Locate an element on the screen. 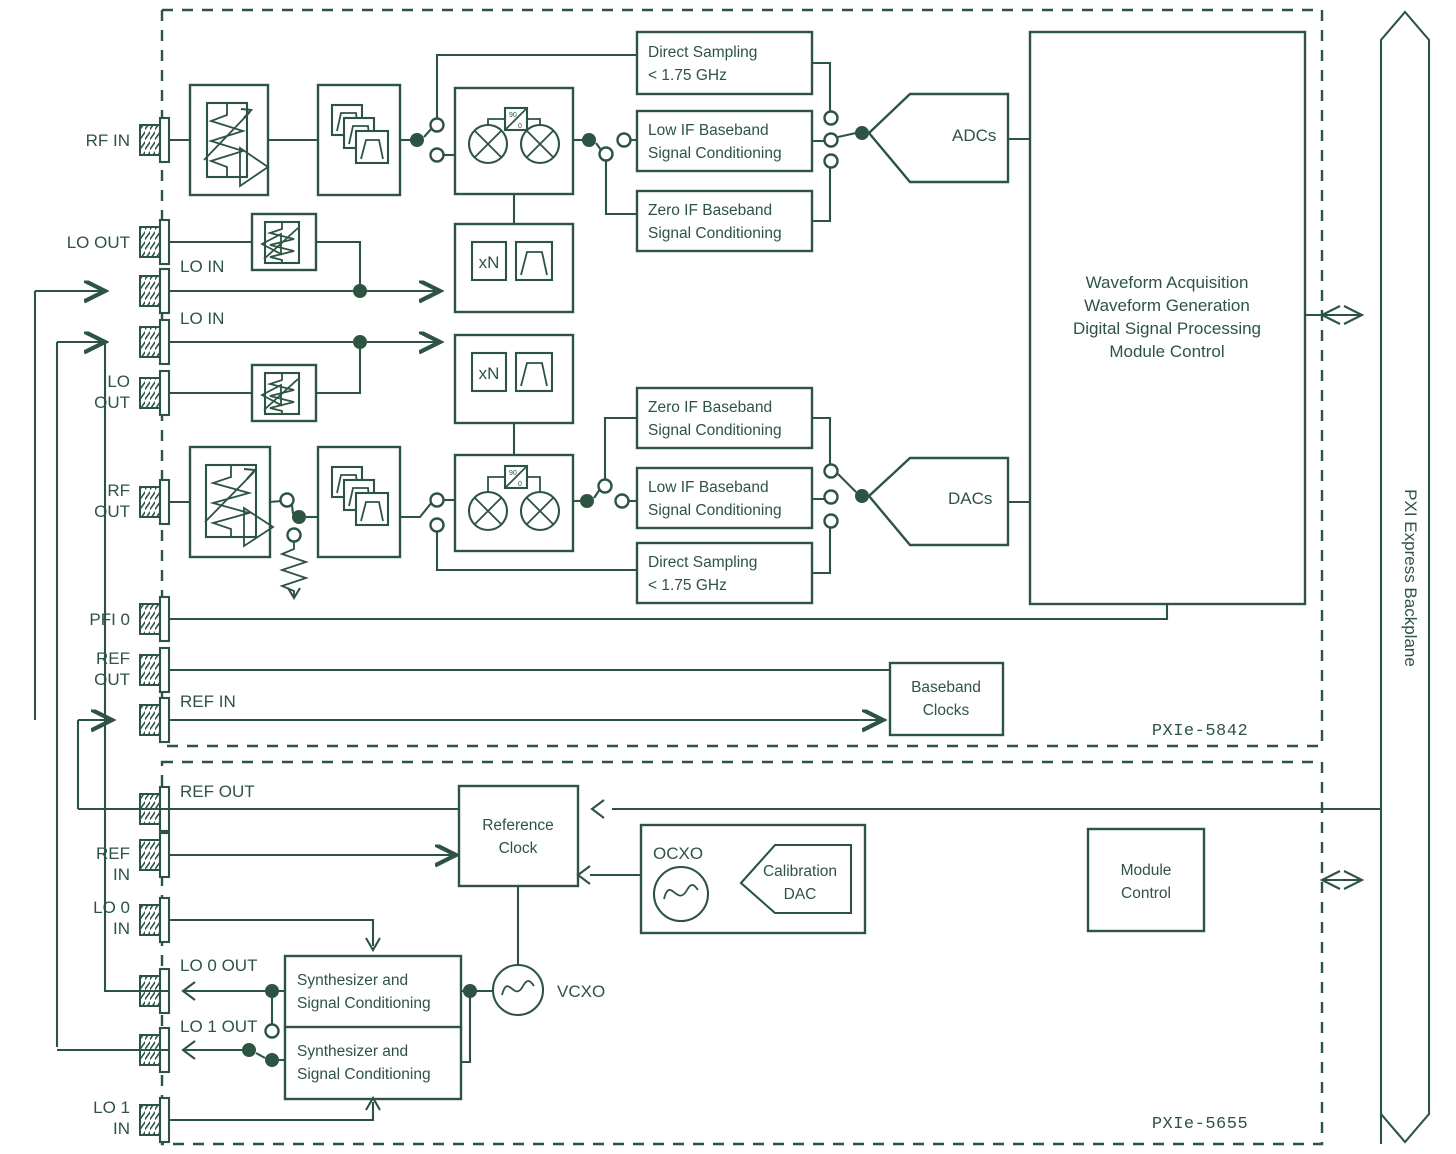 This screenshot has width=1456, height=1154. port-label-rf-out-l2: OUT is located at coordinates (112, 511).